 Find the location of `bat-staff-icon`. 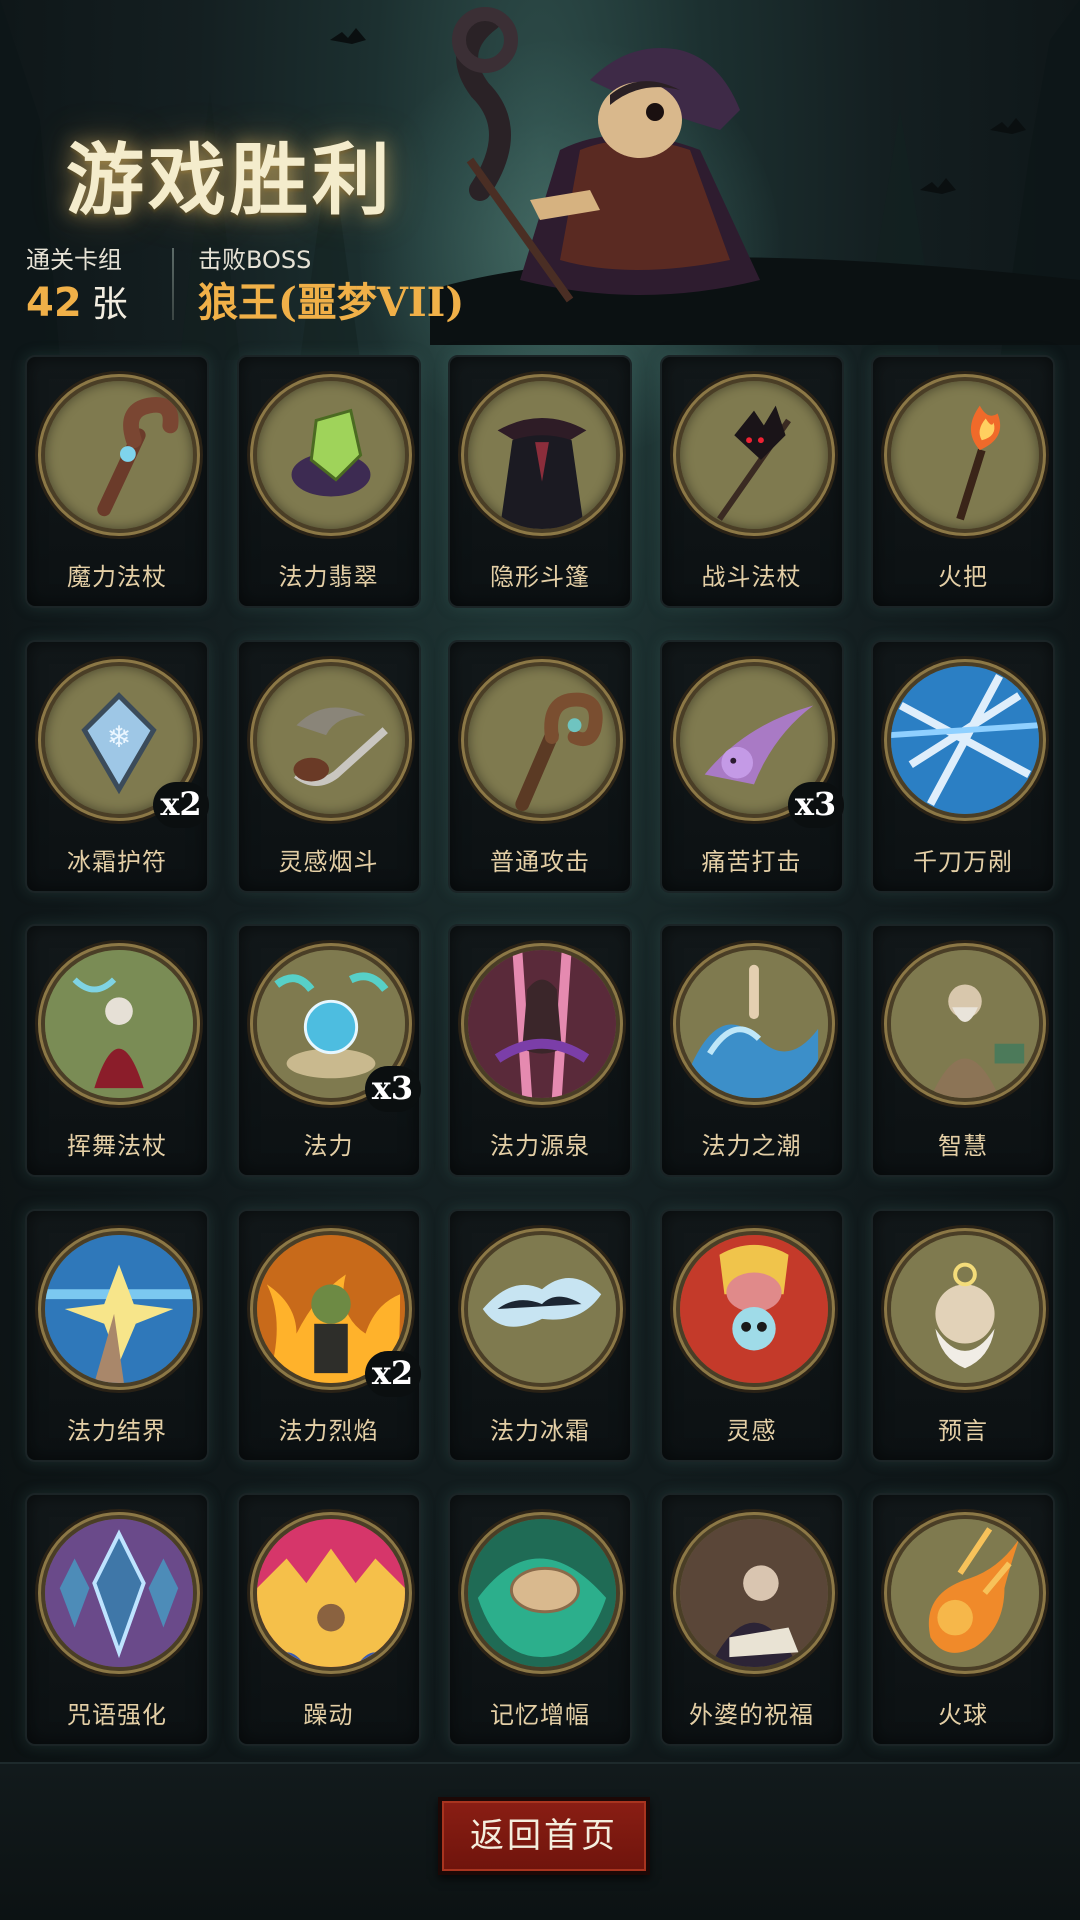

bat-staff-icon is located at coordinates (753, 455).